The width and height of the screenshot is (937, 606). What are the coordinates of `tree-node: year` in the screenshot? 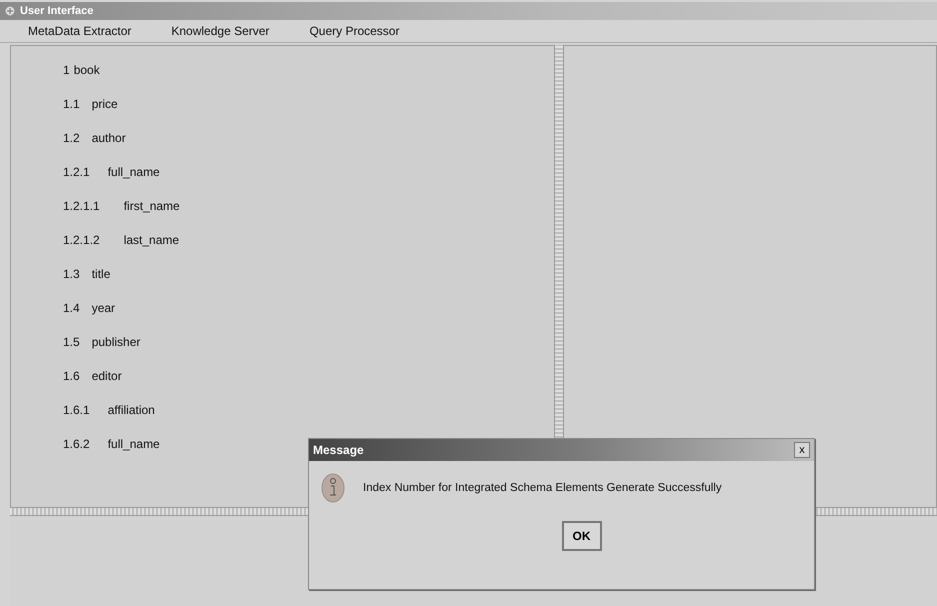 It's located at (104, 308).